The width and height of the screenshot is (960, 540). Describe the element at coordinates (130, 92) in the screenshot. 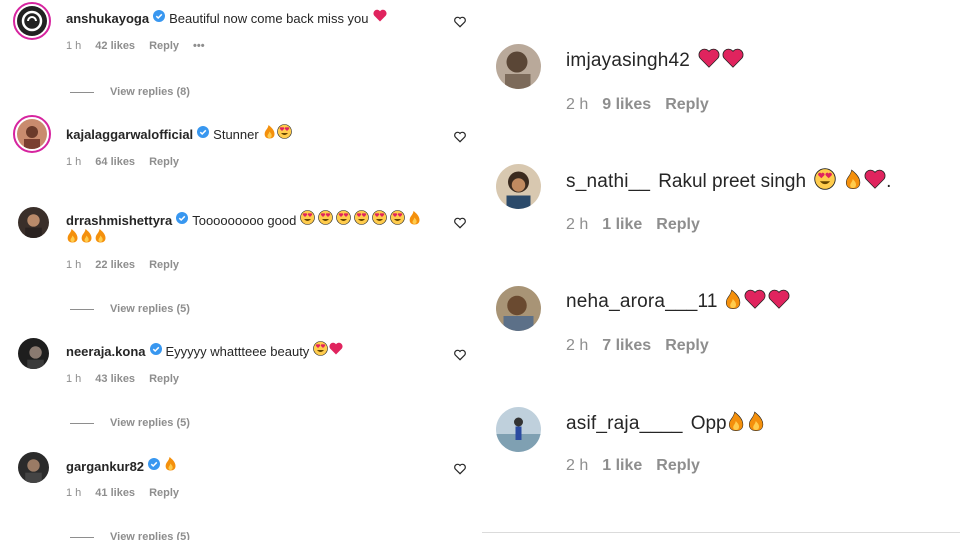

I see `view-replies-button: View replies (8)` at that location.